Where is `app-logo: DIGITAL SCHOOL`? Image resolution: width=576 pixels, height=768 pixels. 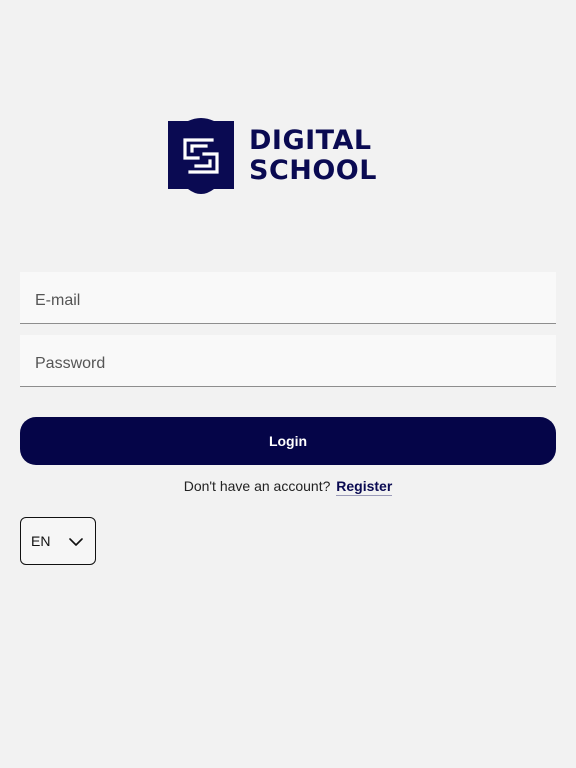 app-logo: DIGITAL SCHOOL is located at coordinates (272, 156).